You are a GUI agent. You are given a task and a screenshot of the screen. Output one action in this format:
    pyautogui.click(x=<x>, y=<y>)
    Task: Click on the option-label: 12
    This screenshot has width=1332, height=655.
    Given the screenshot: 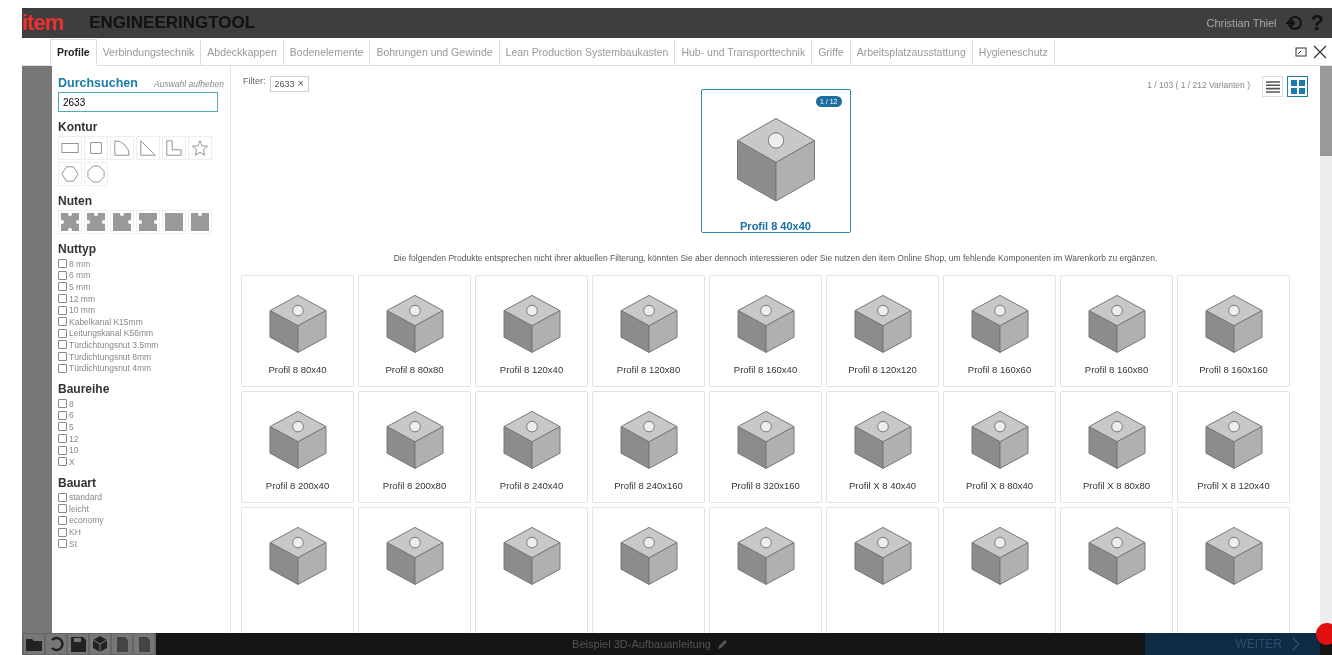 What is the action you would take?
    pyautogui.click(x=74, y=438)
    